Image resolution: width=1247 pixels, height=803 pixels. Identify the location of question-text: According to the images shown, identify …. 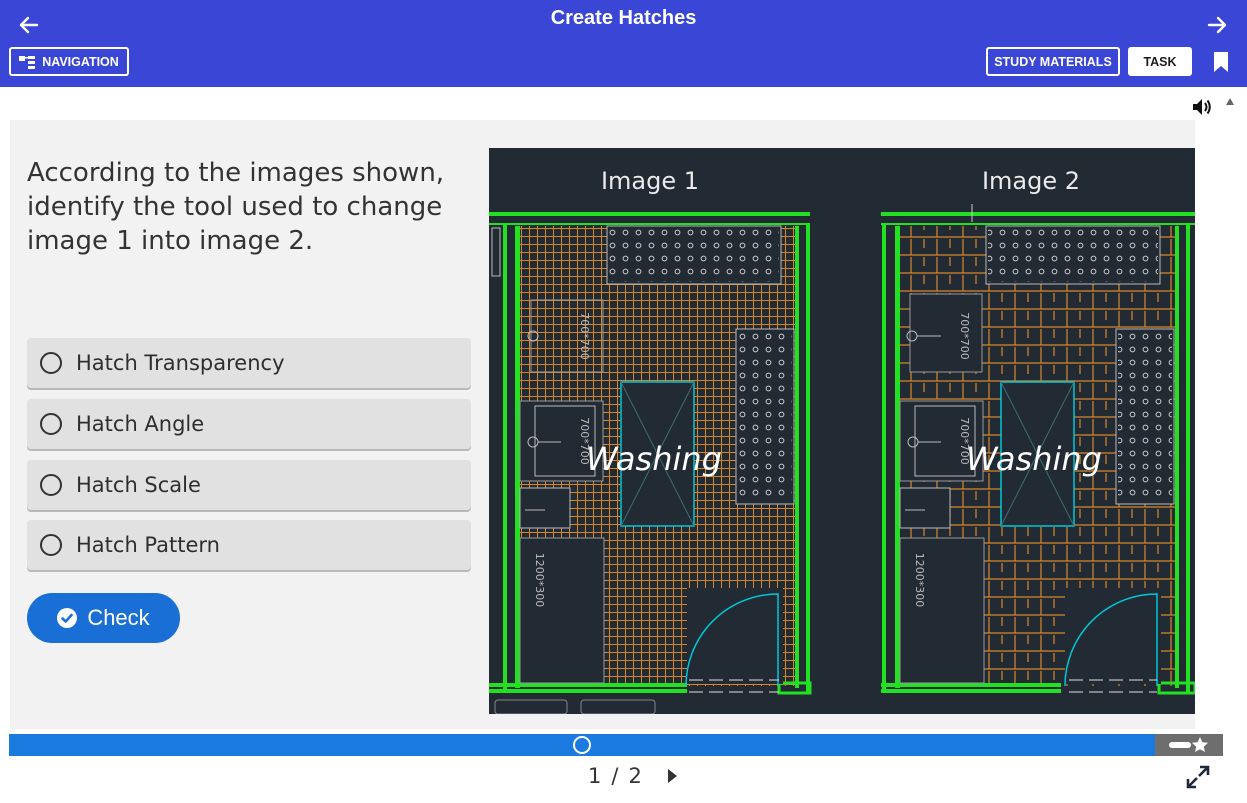
(236, 207).